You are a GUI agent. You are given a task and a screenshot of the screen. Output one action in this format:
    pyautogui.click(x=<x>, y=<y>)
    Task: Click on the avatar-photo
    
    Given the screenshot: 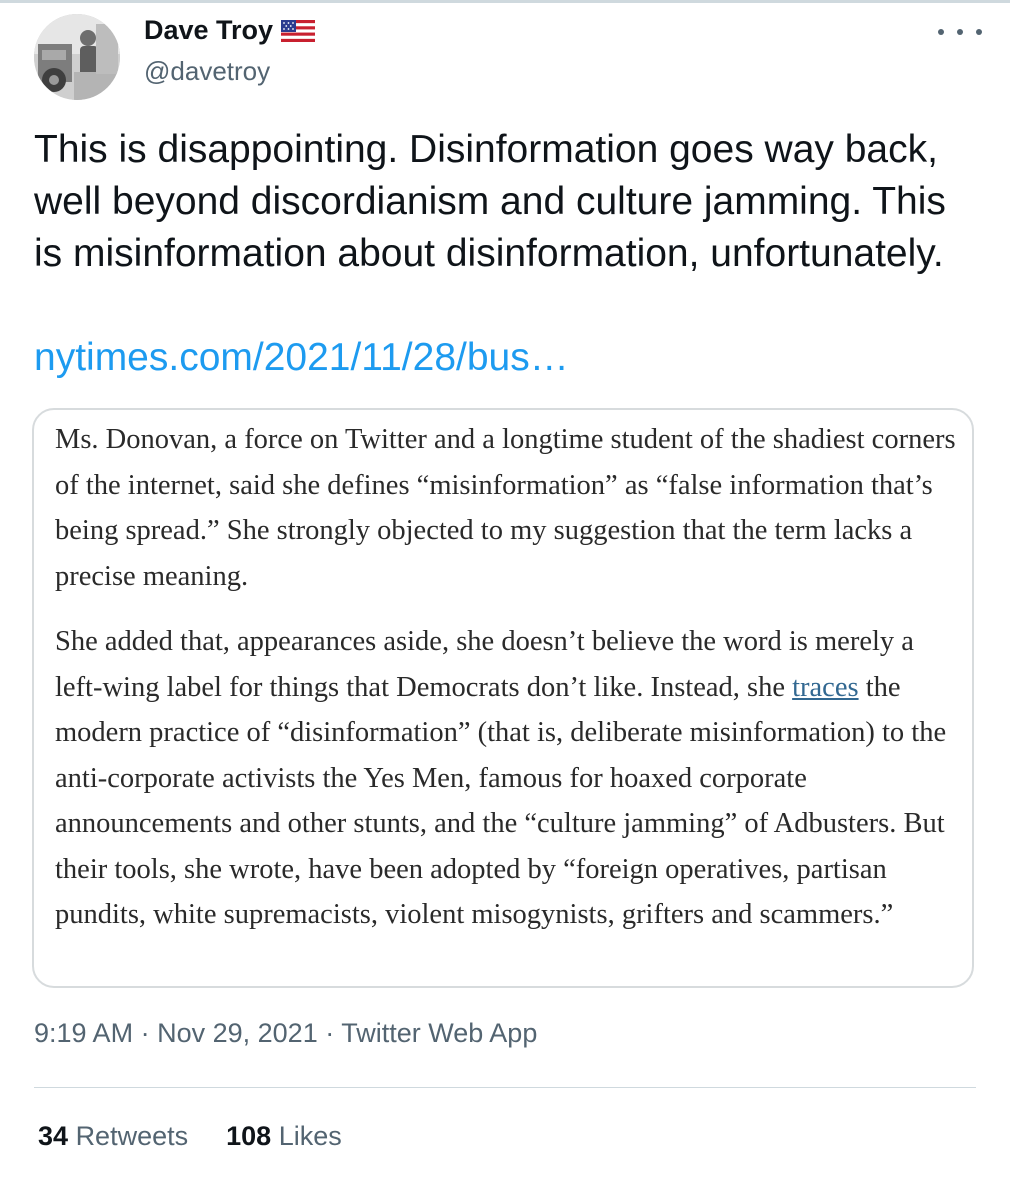 What is the action you would take?
    pyautogui.click(x=77, y=57)
    